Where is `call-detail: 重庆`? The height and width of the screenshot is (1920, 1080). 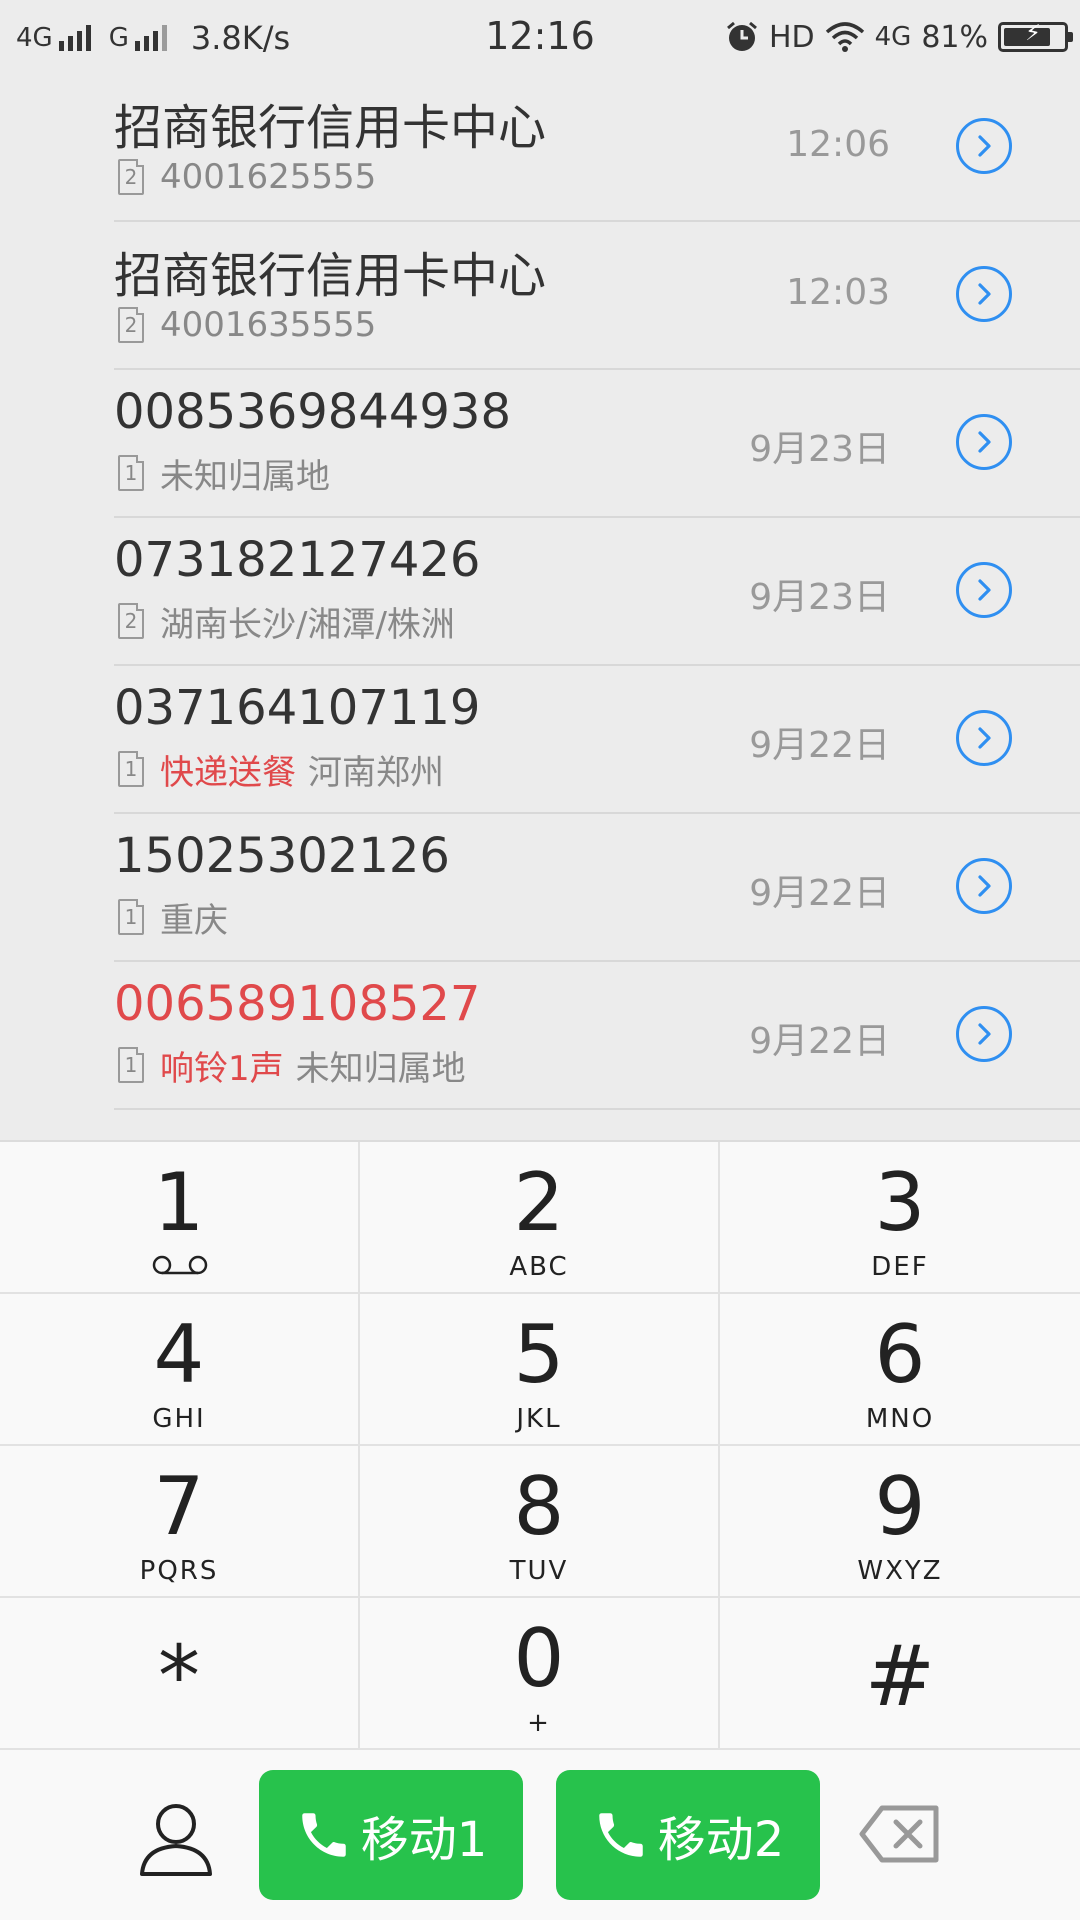 call-detail: 重庆 is located at coordinates (194, 920).